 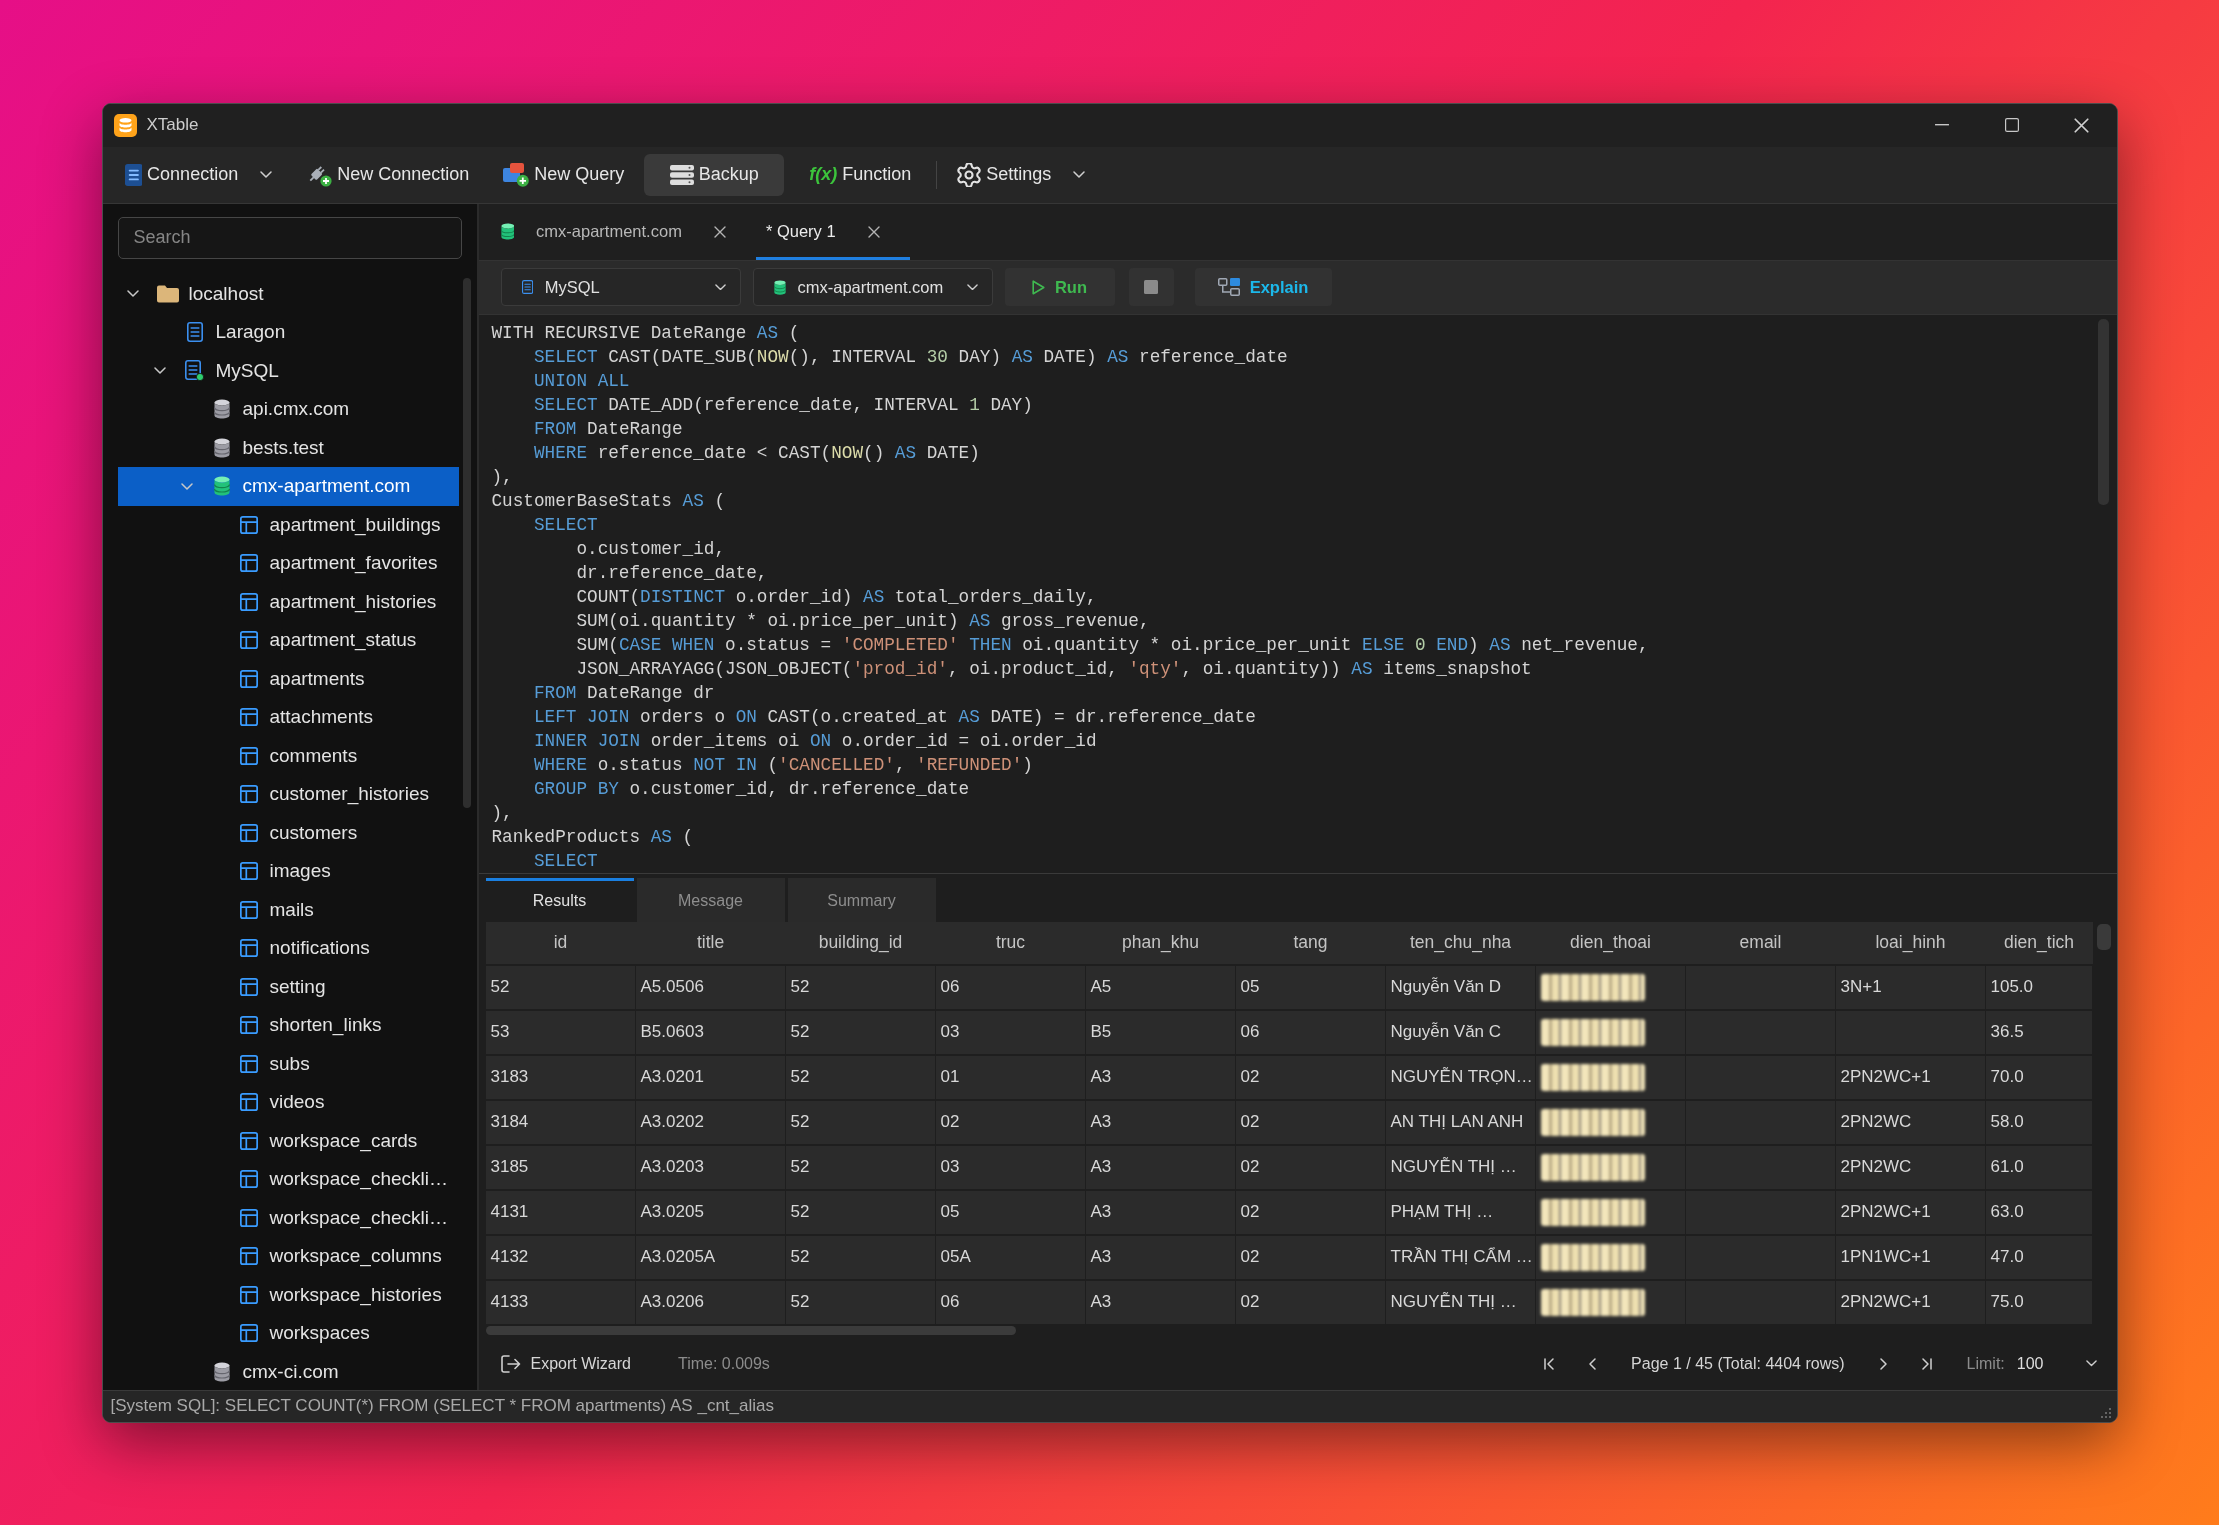 What do you see at coordinates (288, 986) in the screenshot?
I see `tree-item: setting` at bounding box center [288, 986].